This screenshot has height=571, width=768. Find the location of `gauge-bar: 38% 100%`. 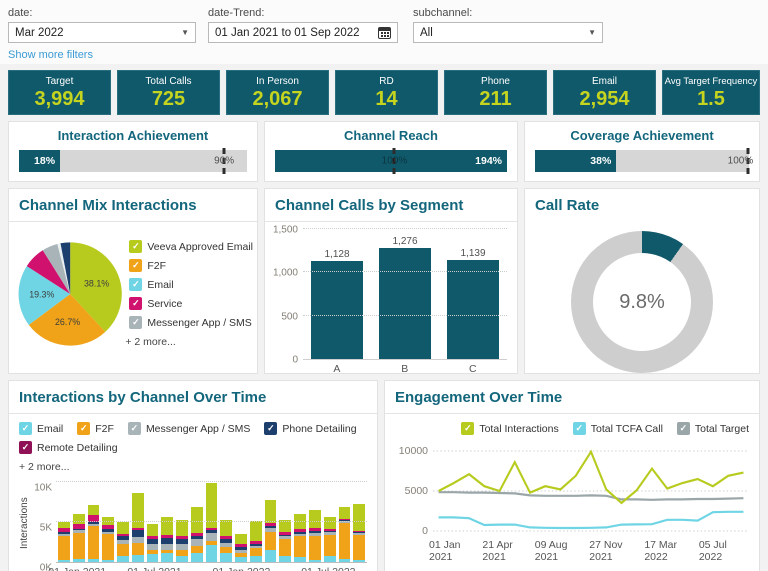

gauge-bar: 38% 100% is located at coordinates (644, 161).